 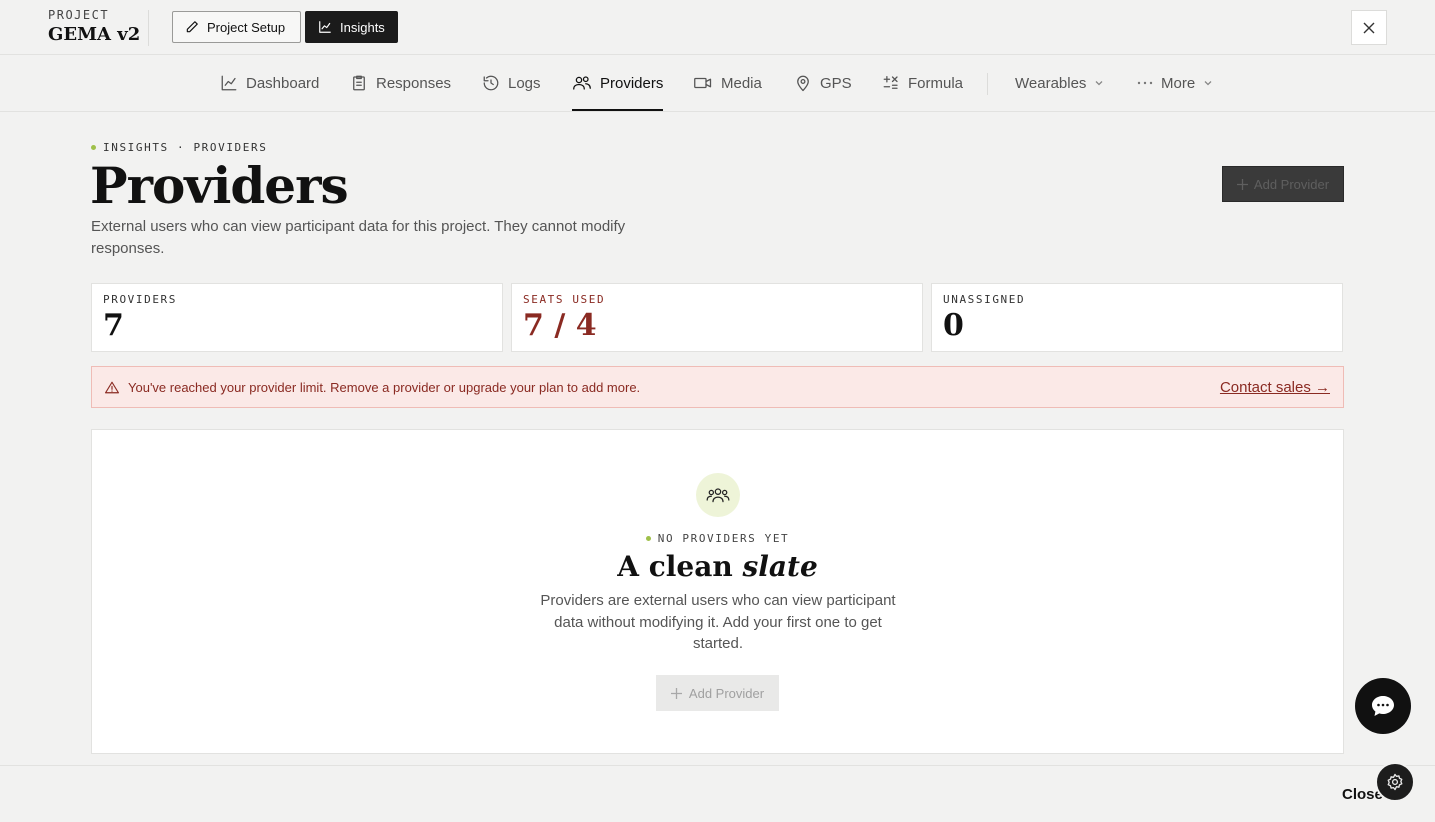 What do you see at coordinates (1145, 83) in the screenshot?
I see `ellipsis-icon` at bounding box center [1145, 83].